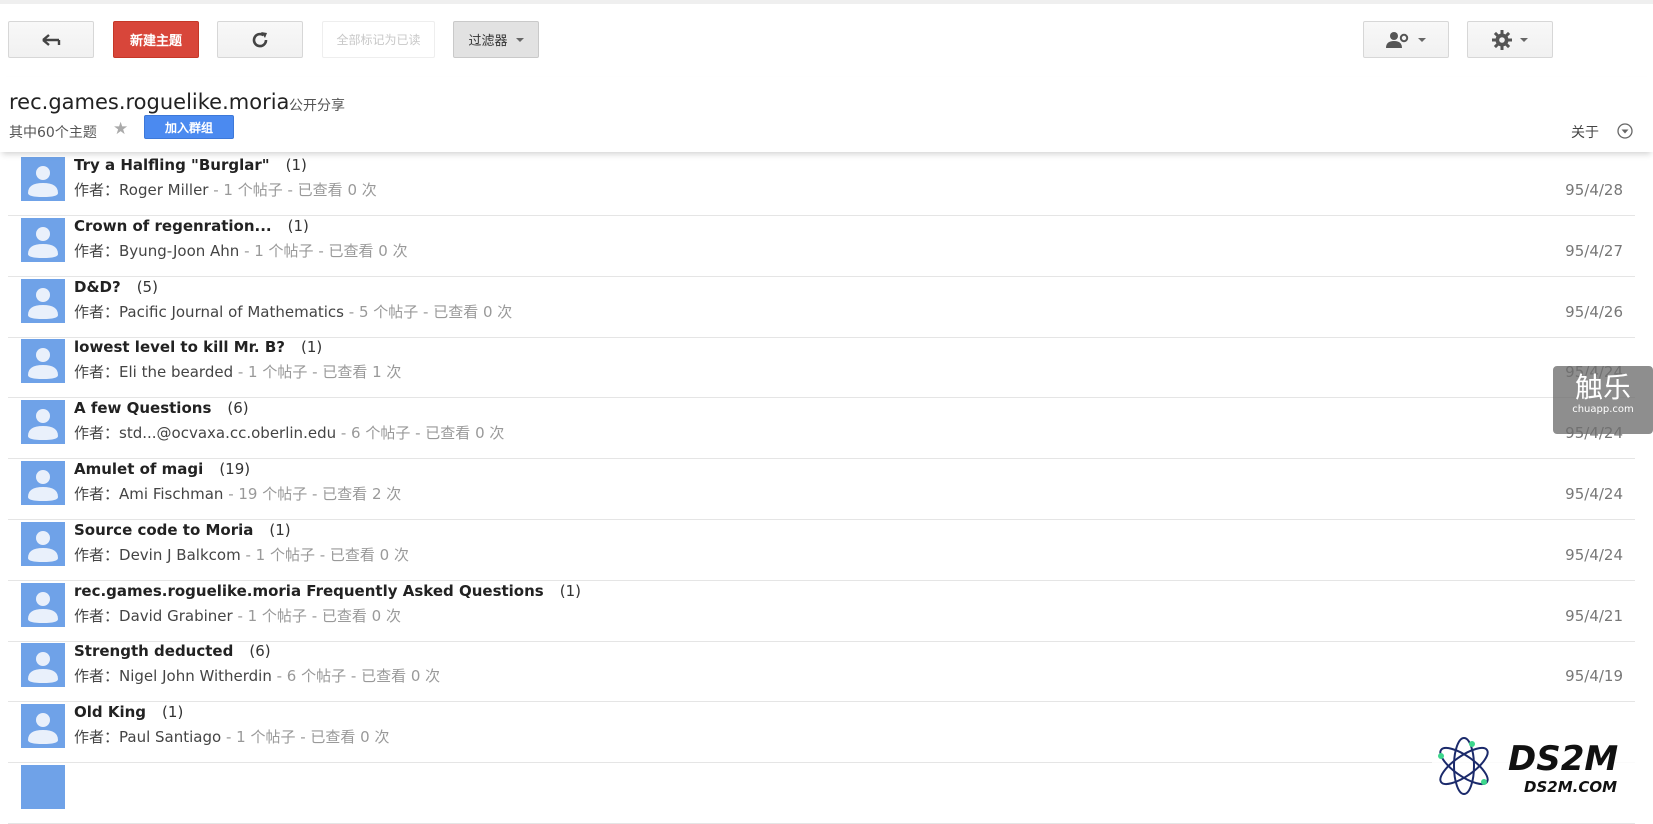  Describe the element at coordinates (826, 2) in the screenshot. I see `top-strip` at that location.